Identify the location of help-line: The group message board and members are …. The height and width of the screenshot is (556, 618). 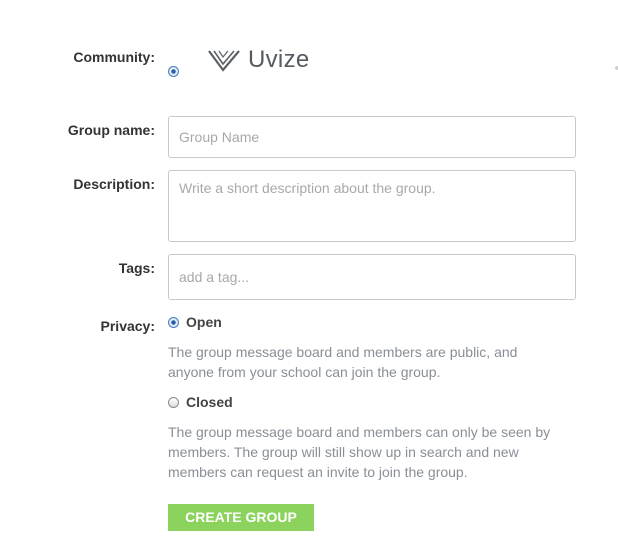
(343, 352).